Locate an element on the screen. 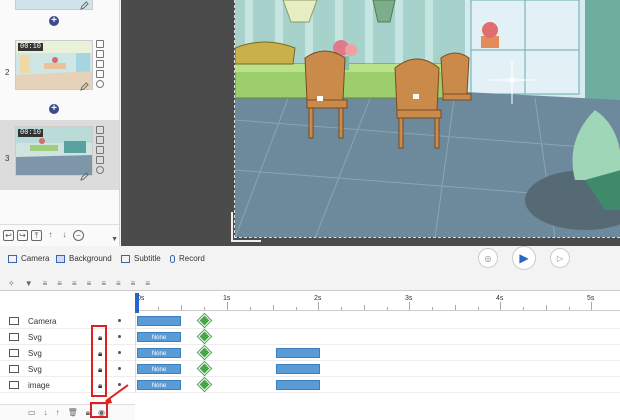 The width and height of the screenshot is (620, 420). next-scene-button: ▷ is located at coordinates (560, 258).